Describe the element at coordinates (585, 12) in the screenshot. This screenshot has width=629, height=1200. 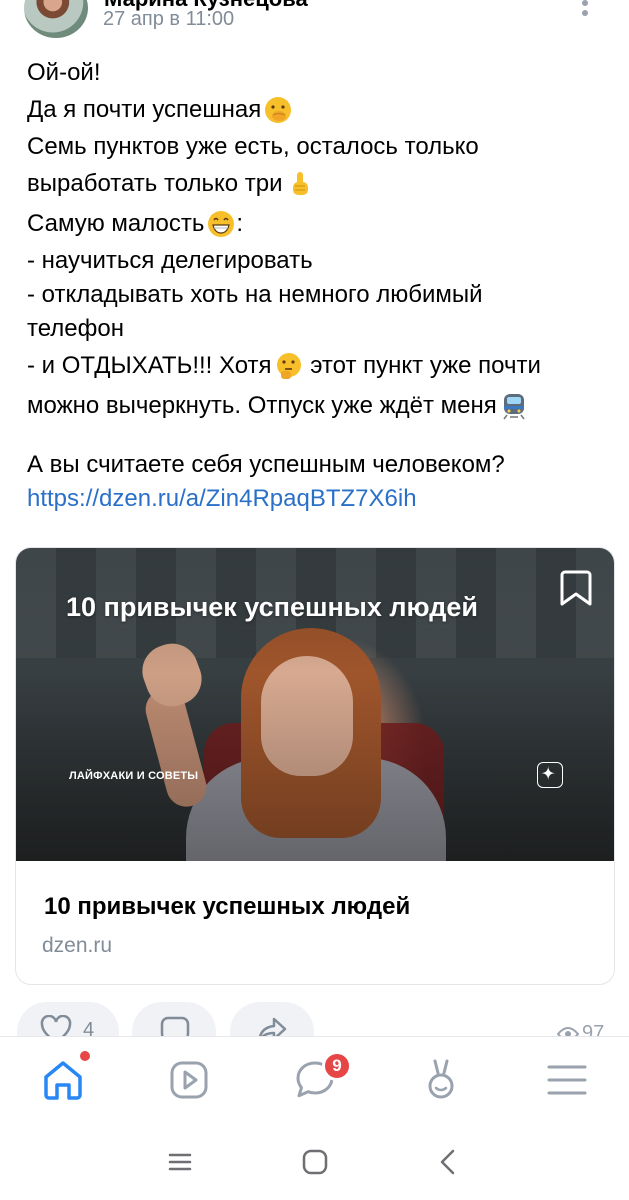
I see `more-options-button` at that location.